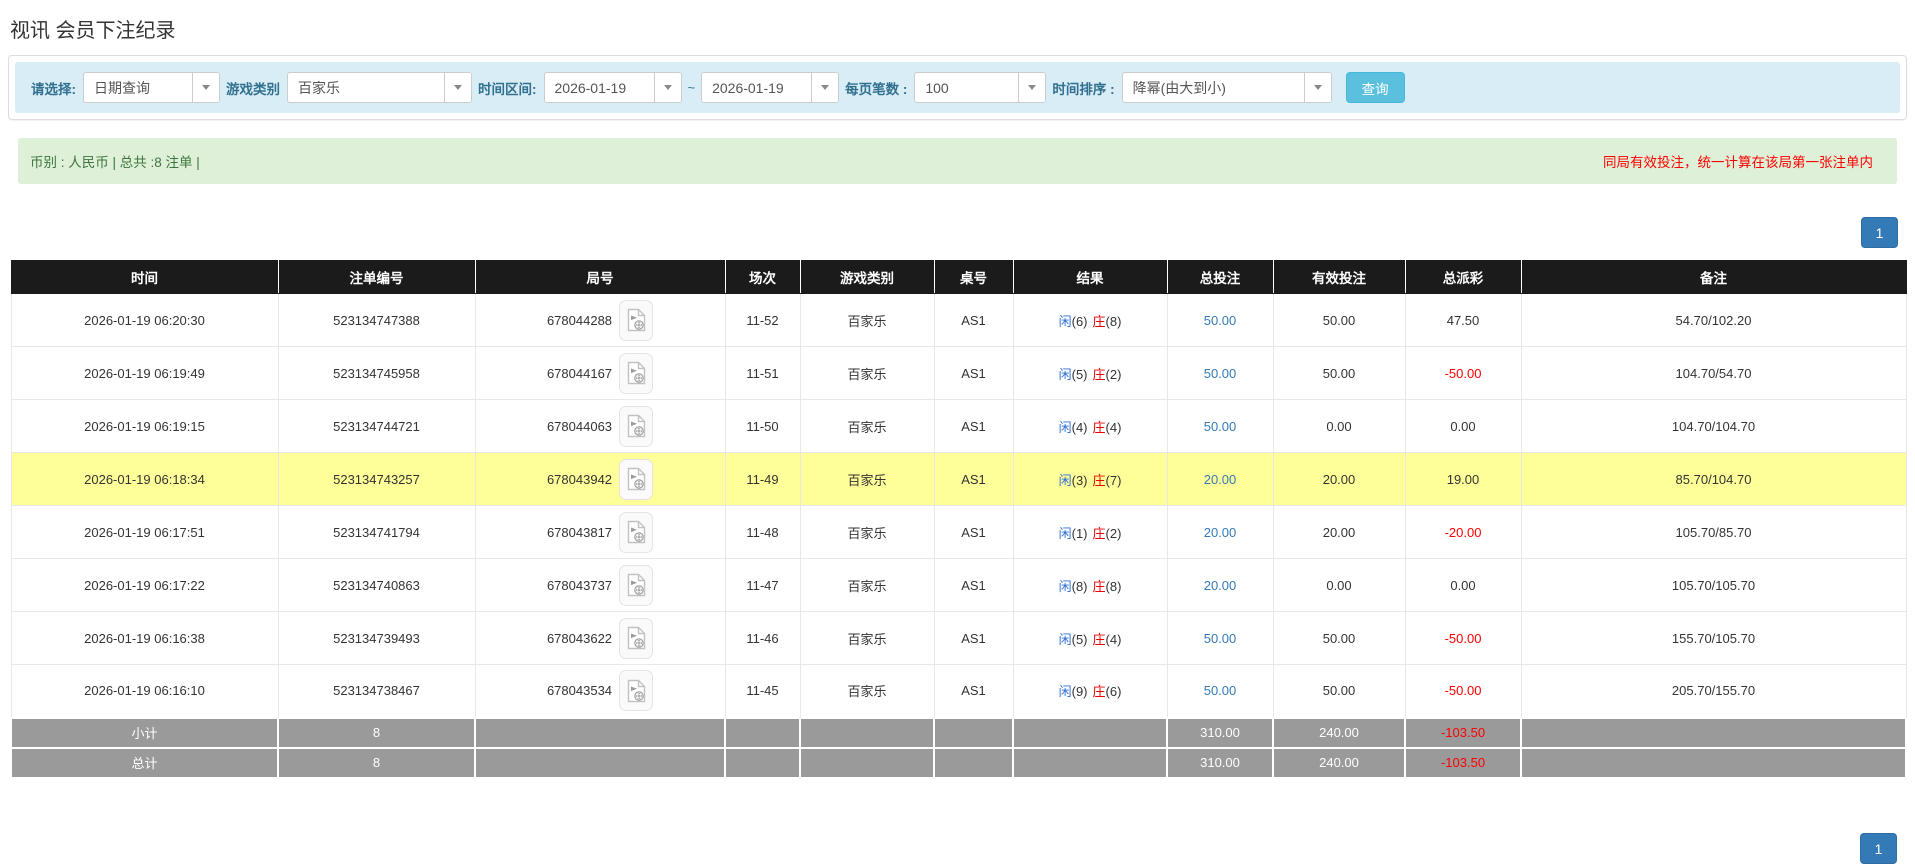 This screenshot has height=864, width=1915. What do you see at coordinates (1339, 585) in the screenshot?
I see `cell-valid-bet: 0.00` at bounding box center [1339, 585].